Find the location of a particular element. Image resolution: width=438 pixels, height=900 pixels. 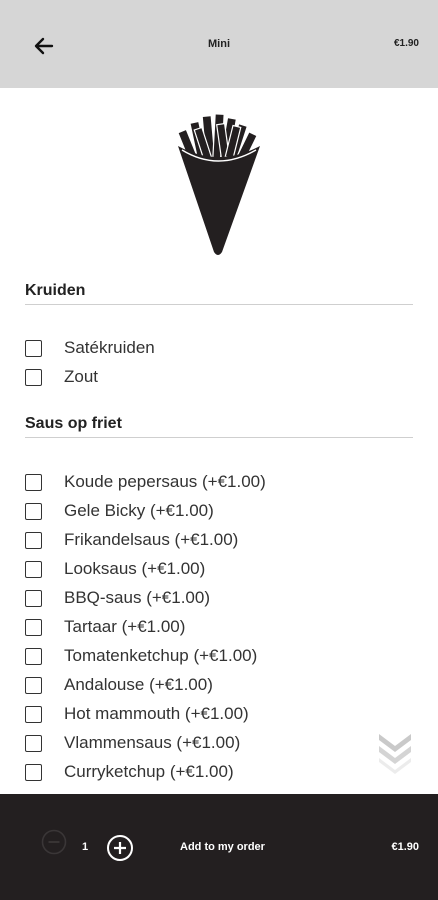

decrease-quantity-button is located at coordinates (54, 842).